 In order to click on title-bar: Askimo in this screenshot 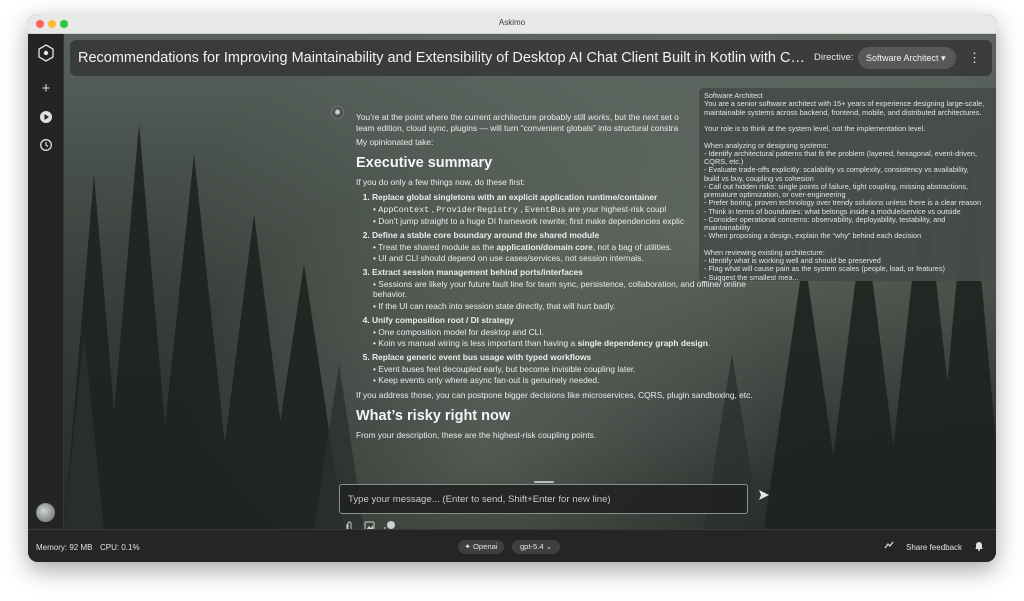, I will do `click(512, 24)`.